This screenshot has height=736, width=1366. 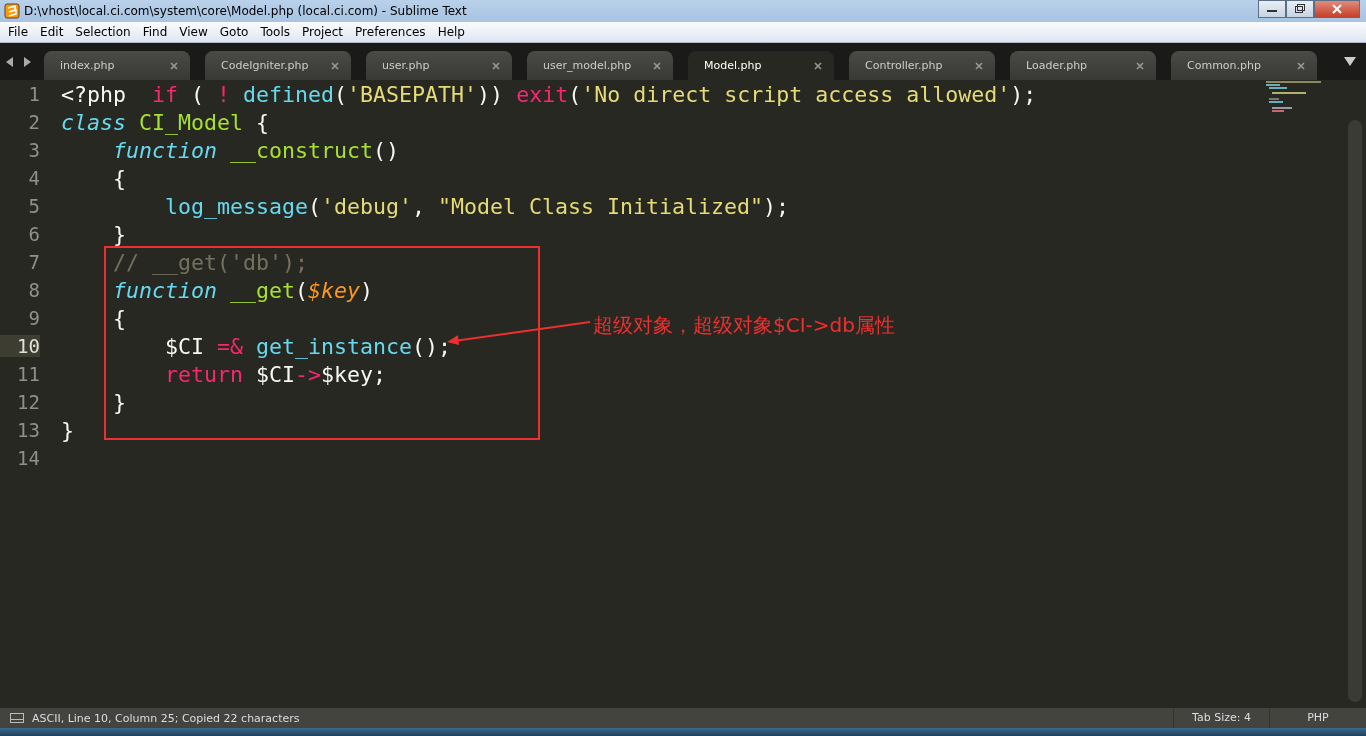 I want to click on menu-item: Edit, so click(x=52, y=32).